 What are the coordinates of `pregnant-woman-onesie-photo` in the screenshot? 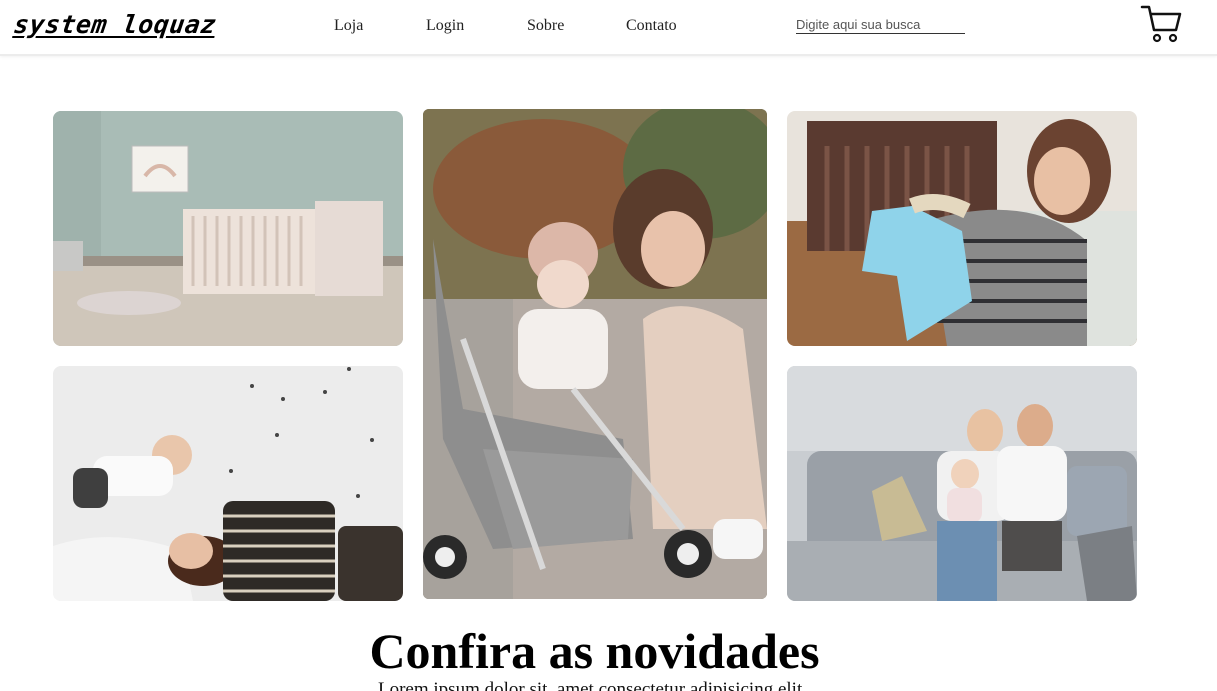 It's located at (962, 228).